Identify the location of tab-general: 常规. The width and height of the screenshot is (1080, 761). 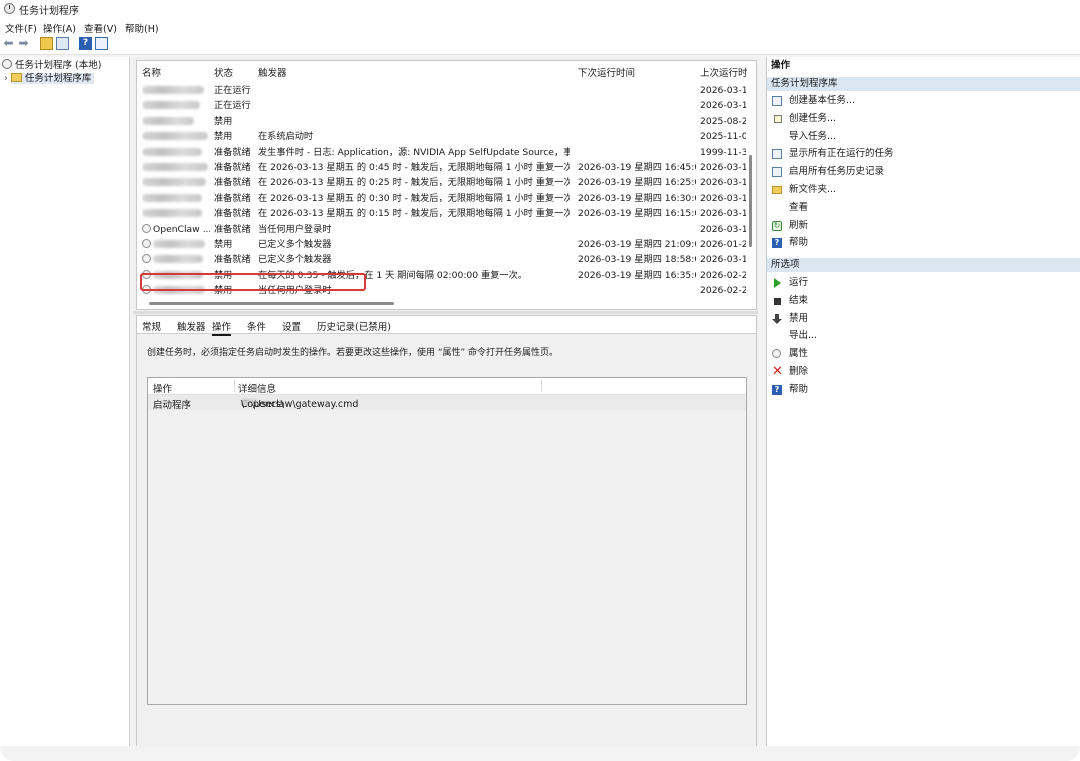
(151, 326).